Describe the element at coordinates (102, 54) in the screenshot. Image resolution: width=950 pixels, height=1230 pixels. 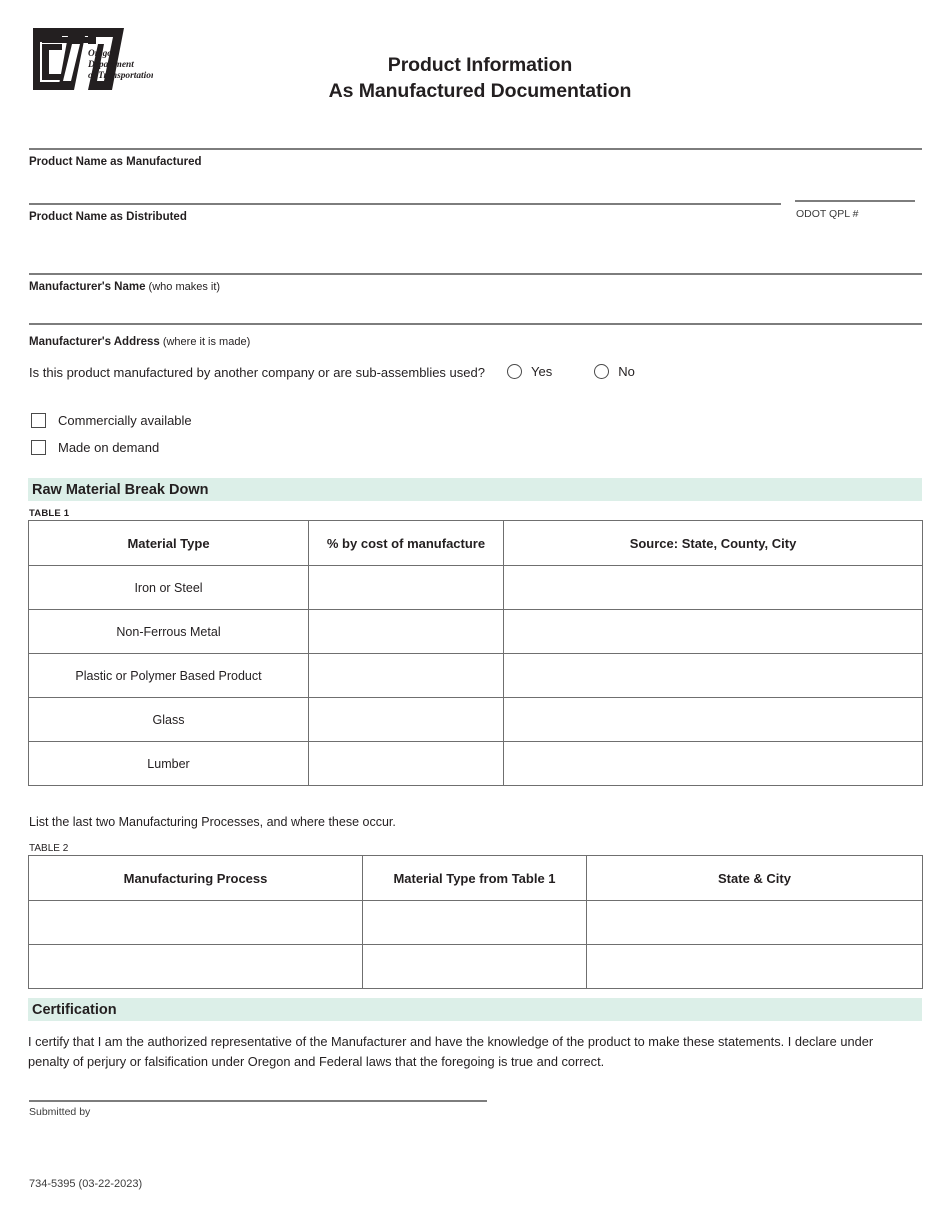
I see `logo-agency-line1: Oregon` at that location.